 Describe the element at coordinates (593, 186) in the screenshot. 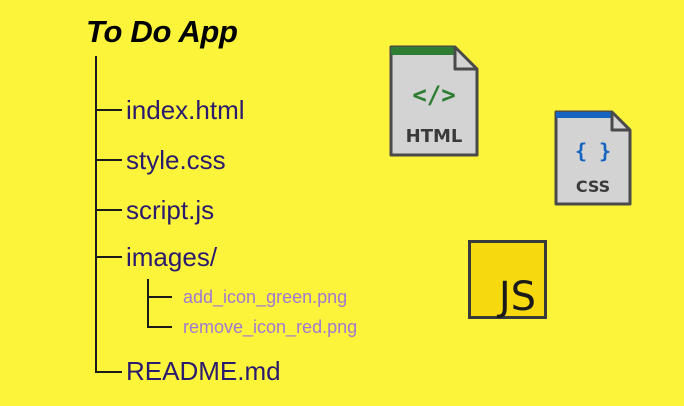

I see `css-icon-label: CSS` at that location.